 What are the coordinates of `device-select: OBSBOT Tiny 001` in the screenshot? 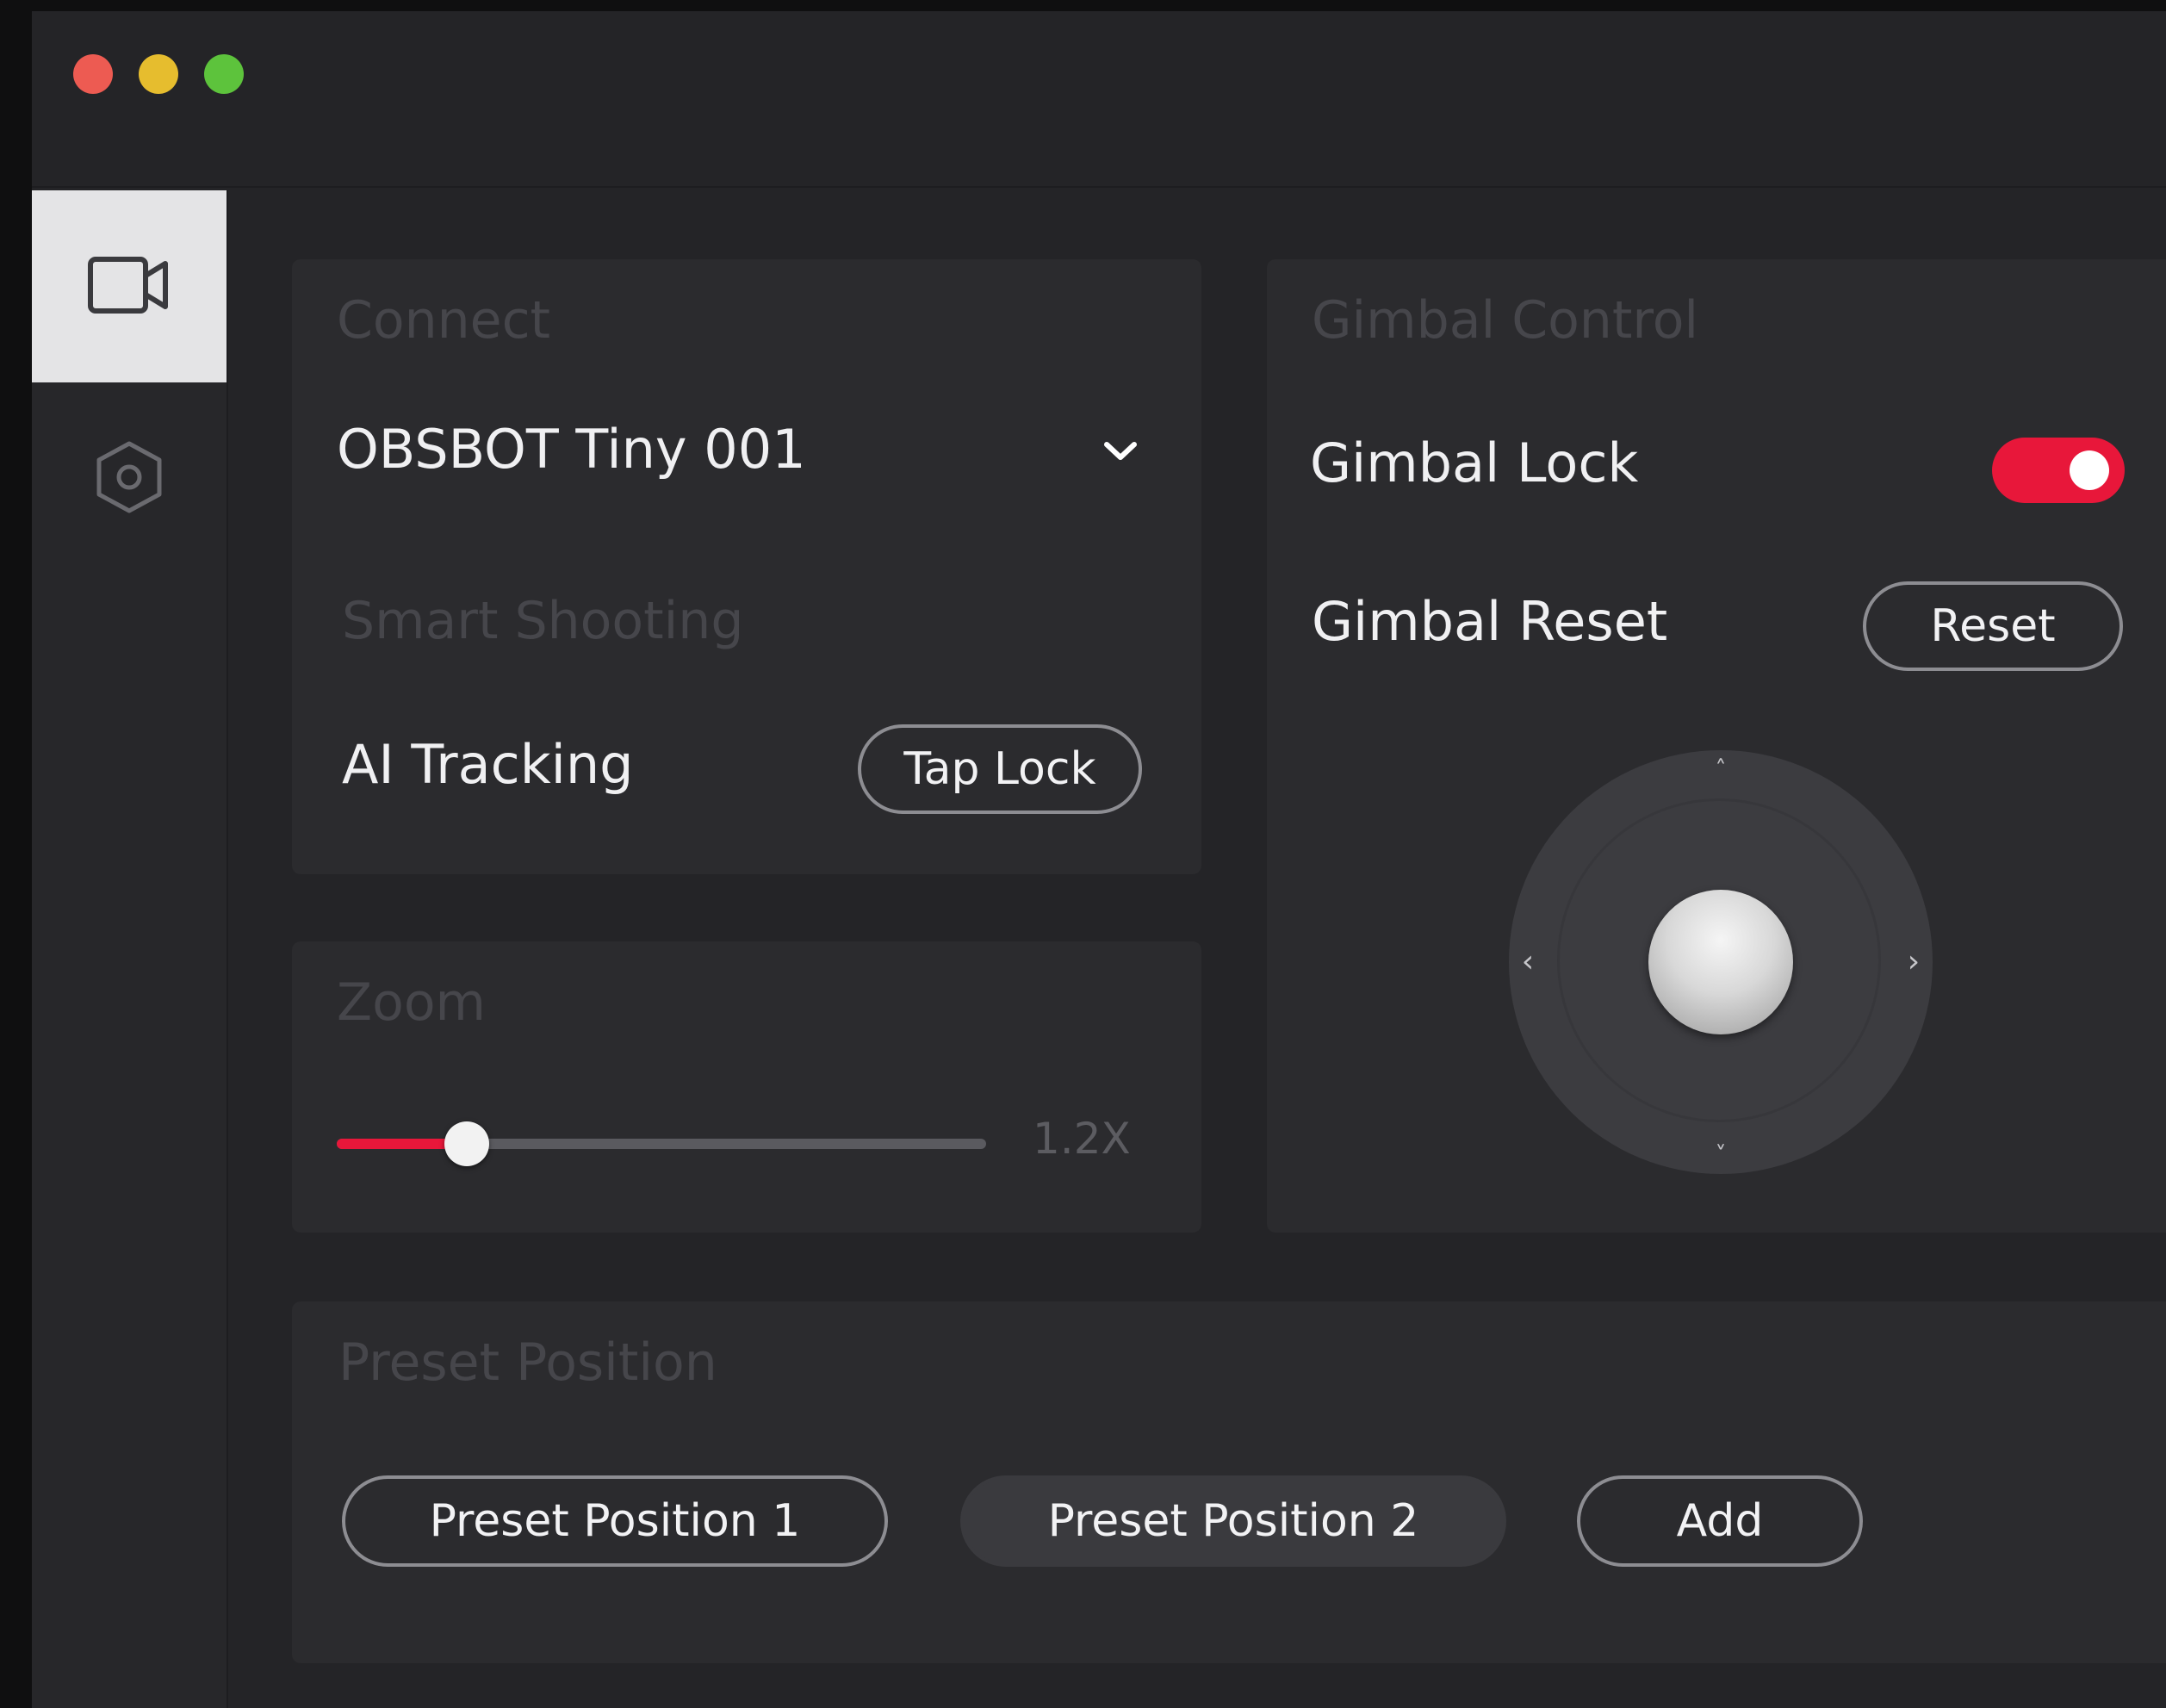 It's located at (746, 453).